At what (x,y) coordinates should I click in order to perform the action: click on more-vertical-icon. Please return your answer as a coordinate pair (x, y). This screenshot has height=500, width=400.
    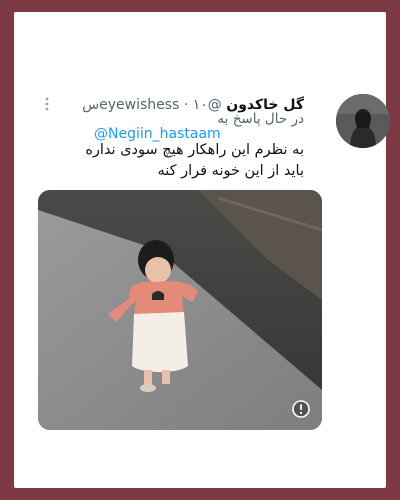
    Looking at the image, I should click on (47, 104).